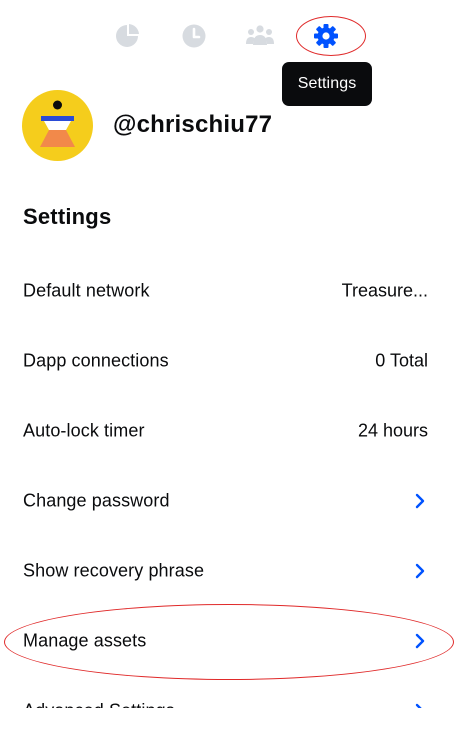  What do you see at coordinates (401, 360) in the screenshot?
I see `row-value: 0 Total` at bounding box center [401, 360].